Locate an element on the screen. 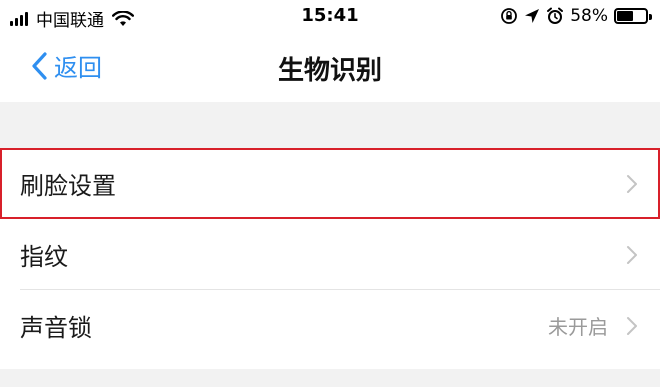 The image size is (660, 387). orientation-lock-icon is located at coordinates (509, 16).